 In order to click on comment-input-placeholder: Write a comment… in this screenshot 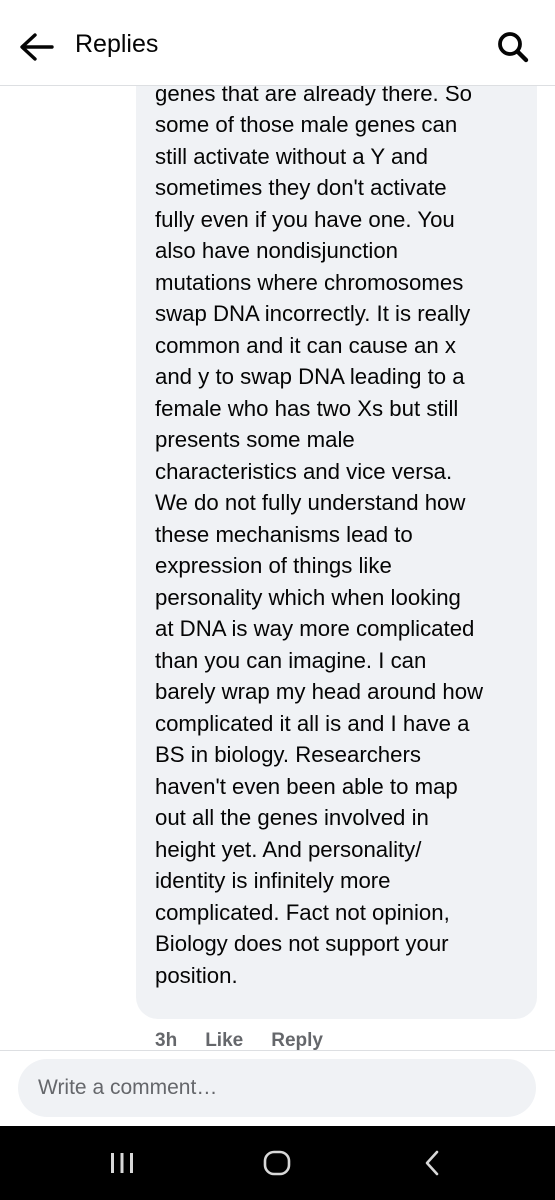, I will do `click(128, 1087)`.